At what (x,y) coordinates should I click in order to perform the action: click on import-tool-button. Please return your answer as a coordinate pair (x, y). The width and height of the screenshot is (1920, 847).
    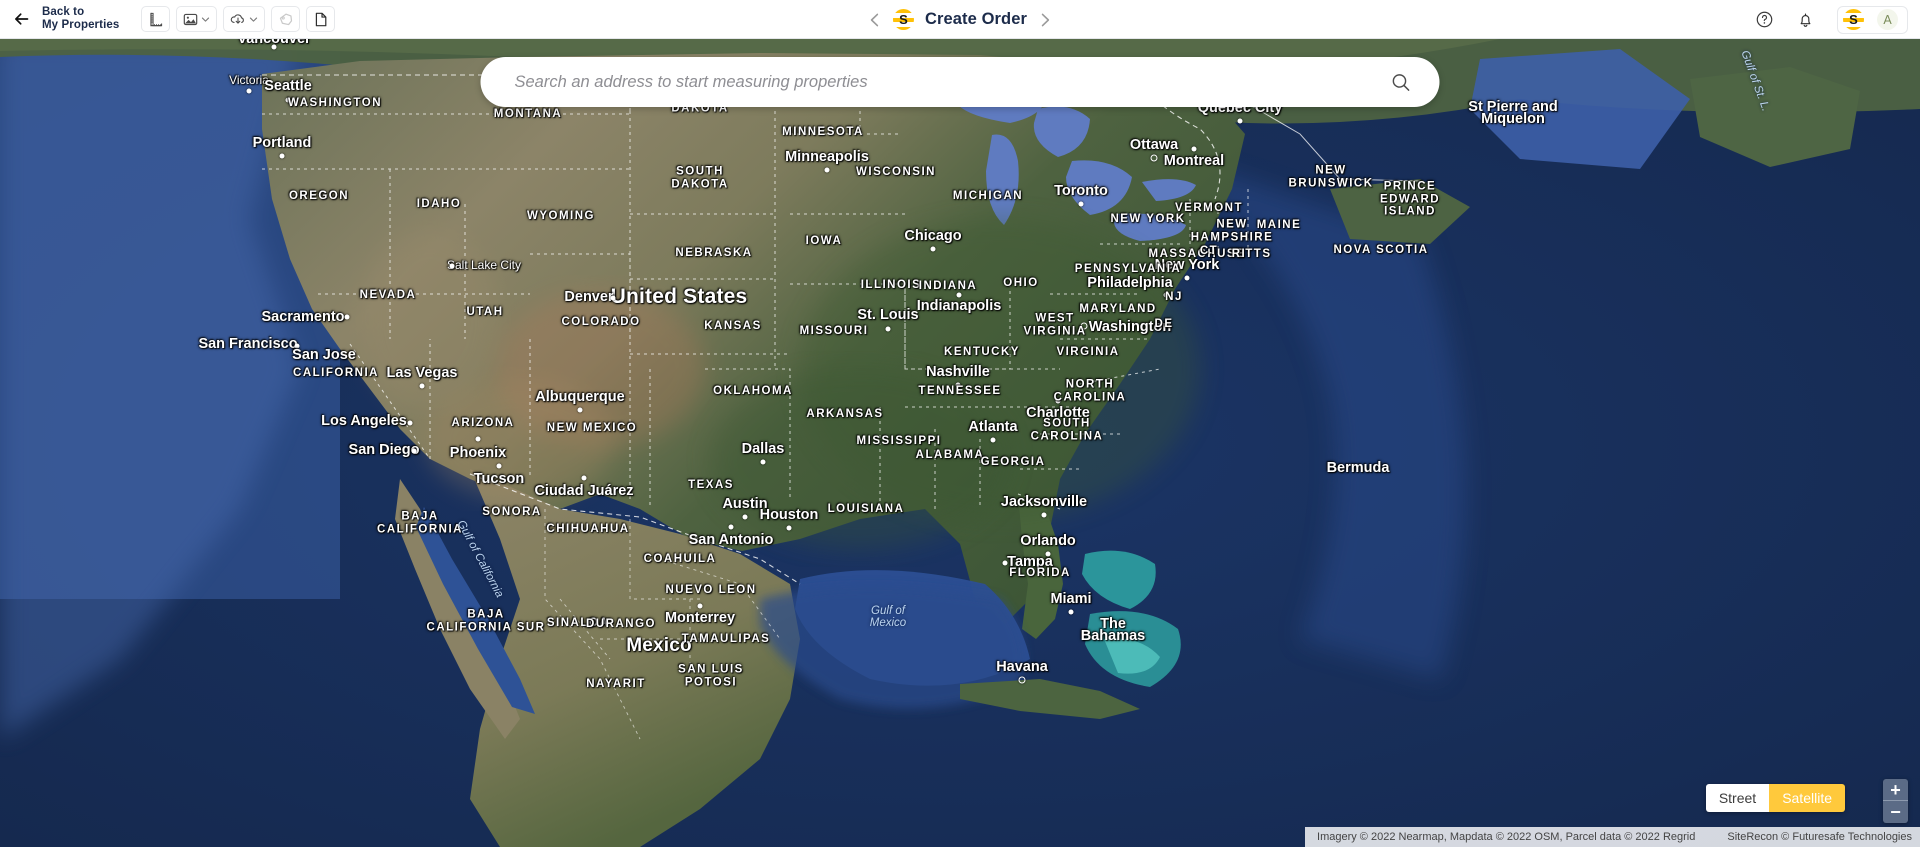
    Looking at the image, I should click on (244, 19).